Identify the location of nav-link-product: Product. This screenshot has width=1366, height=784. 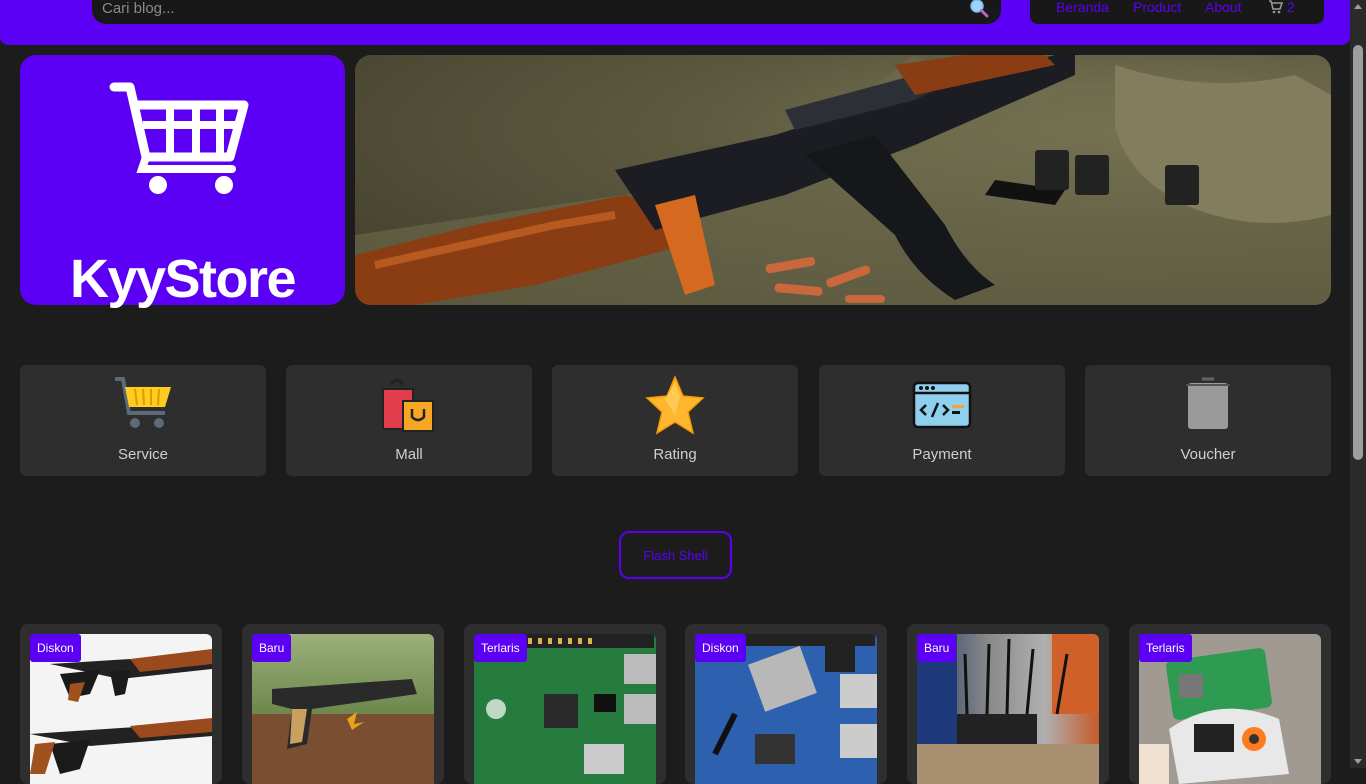
(1157, 7).